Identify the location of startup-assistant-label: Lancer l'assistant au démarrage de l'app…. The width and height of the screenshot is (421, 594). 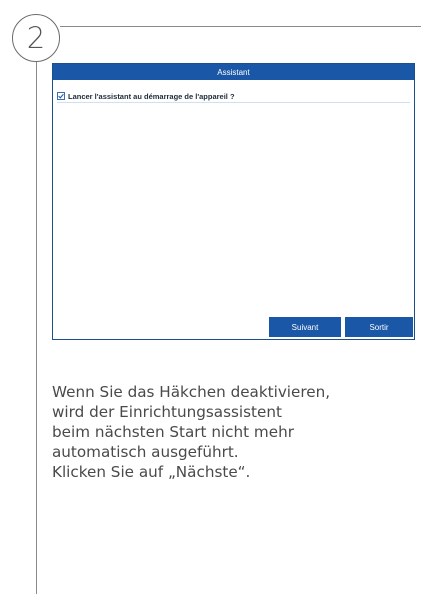
(151, 96).